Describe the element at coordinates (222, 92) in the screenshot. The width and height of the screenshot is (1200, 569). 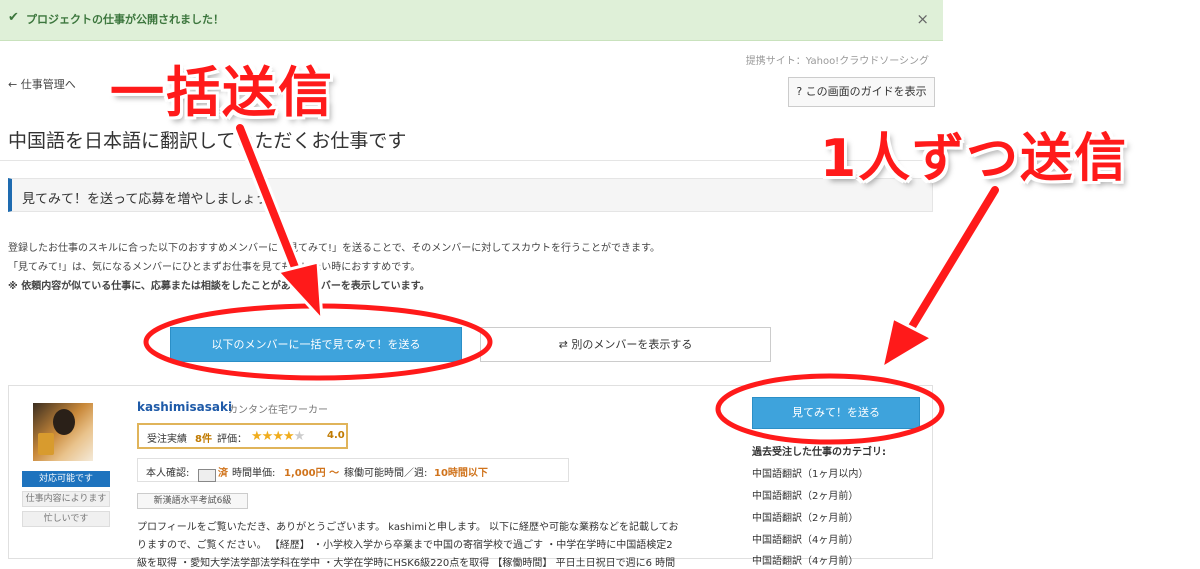
I see `annotation-bulk: 一括送信` at that location.